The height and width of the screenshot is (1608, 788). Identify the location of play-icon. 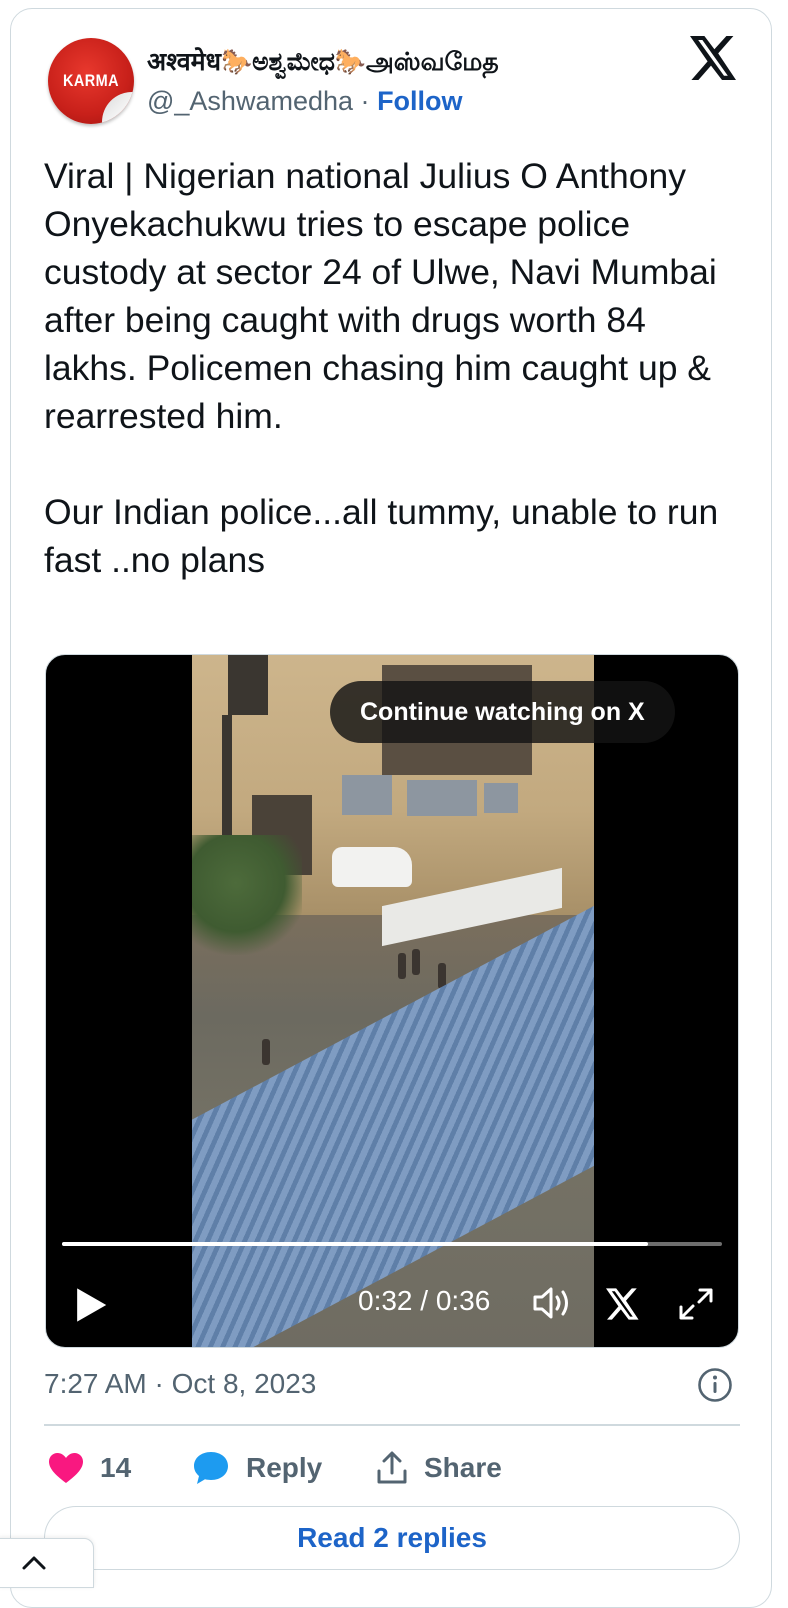
(91, 1305).